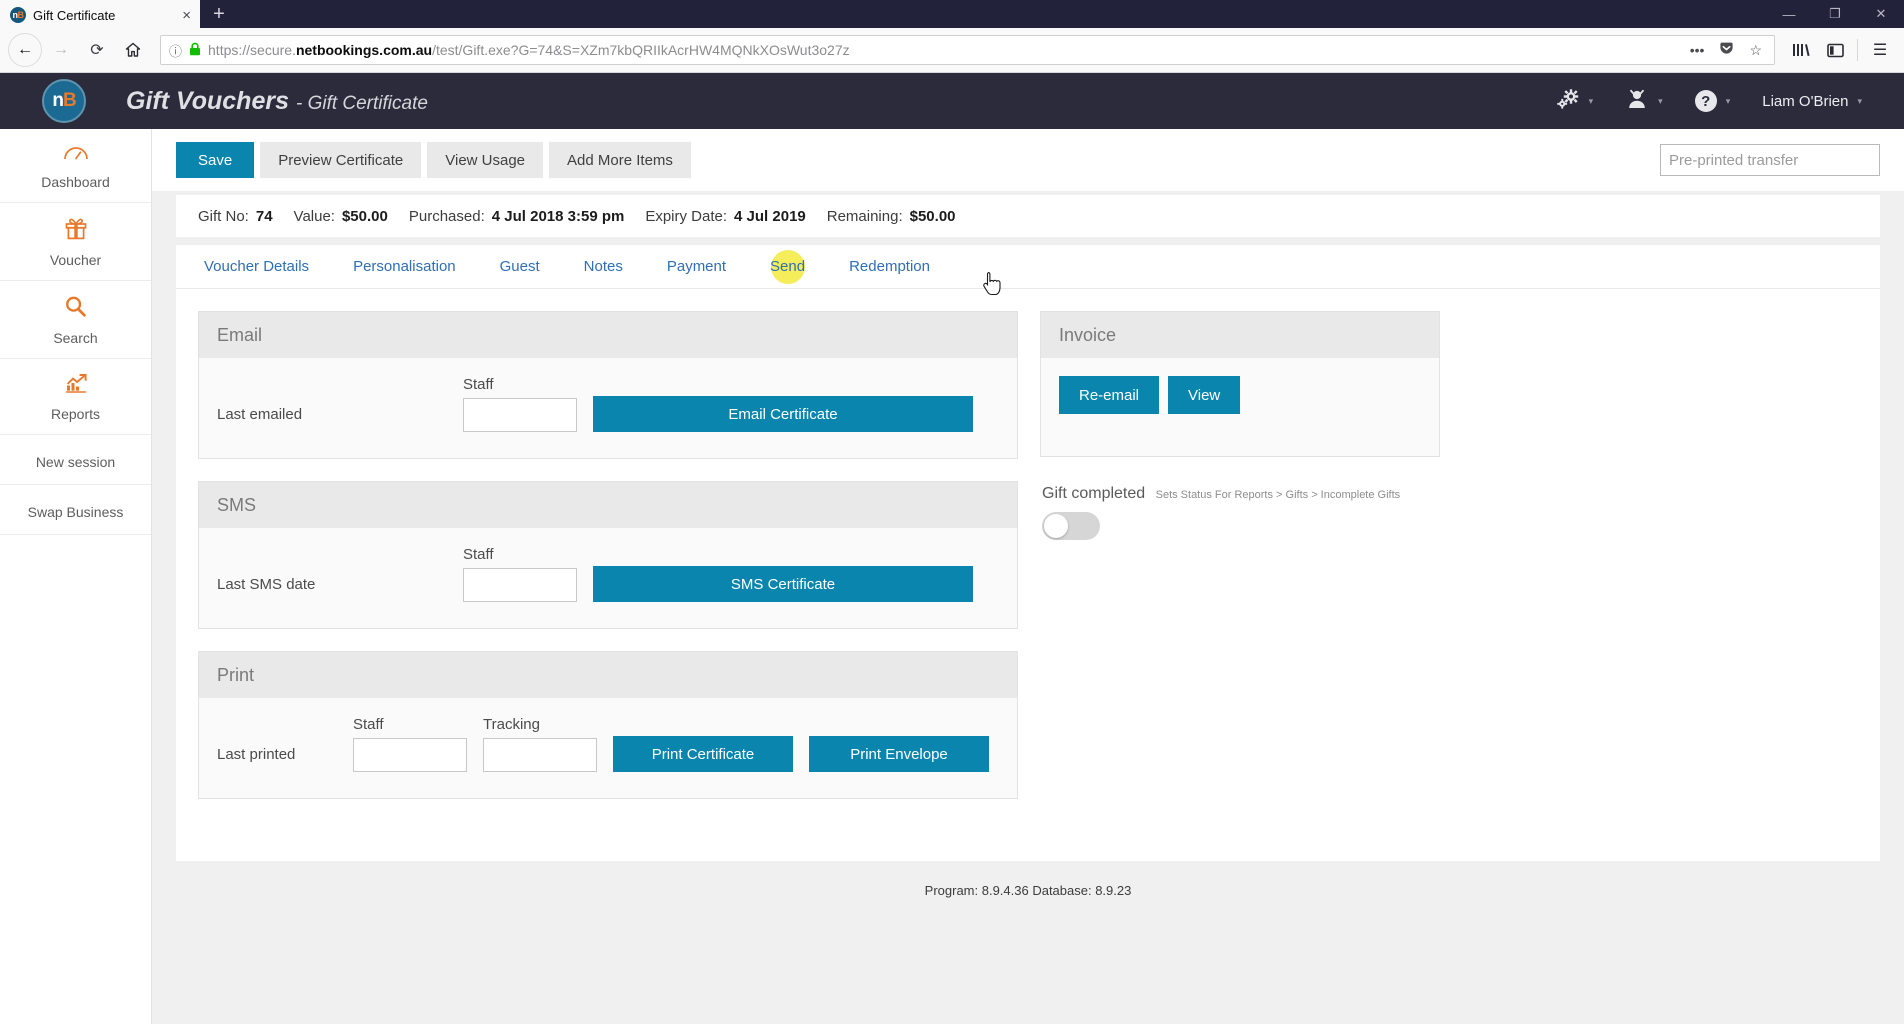 This screenshot has height=1024, width=1904. Describe the element at coordinates (133, 50) in the screenshot. I see `home-icon` at that location.